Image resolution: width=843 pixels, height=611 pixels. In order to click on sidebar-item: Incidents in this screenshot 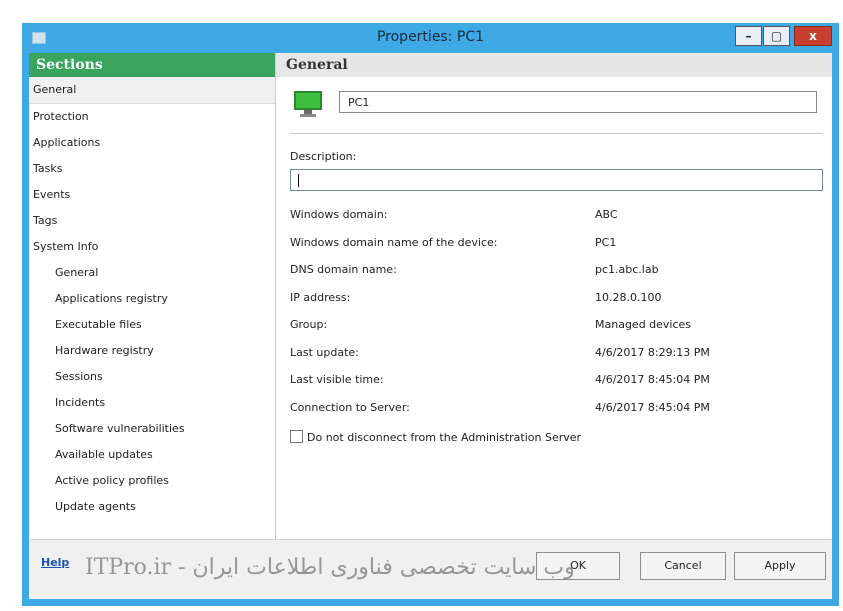, I will do `click(152, 403)`.